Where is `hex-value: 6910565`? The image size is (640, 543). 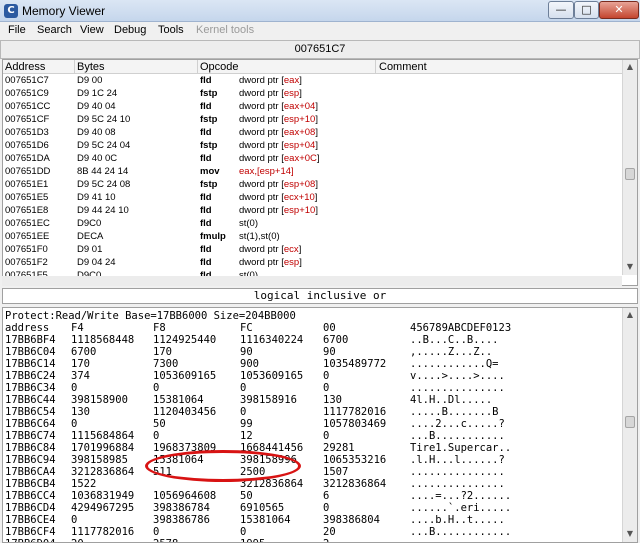
hex-value: 6910565 is located at coordinates (262, 508).